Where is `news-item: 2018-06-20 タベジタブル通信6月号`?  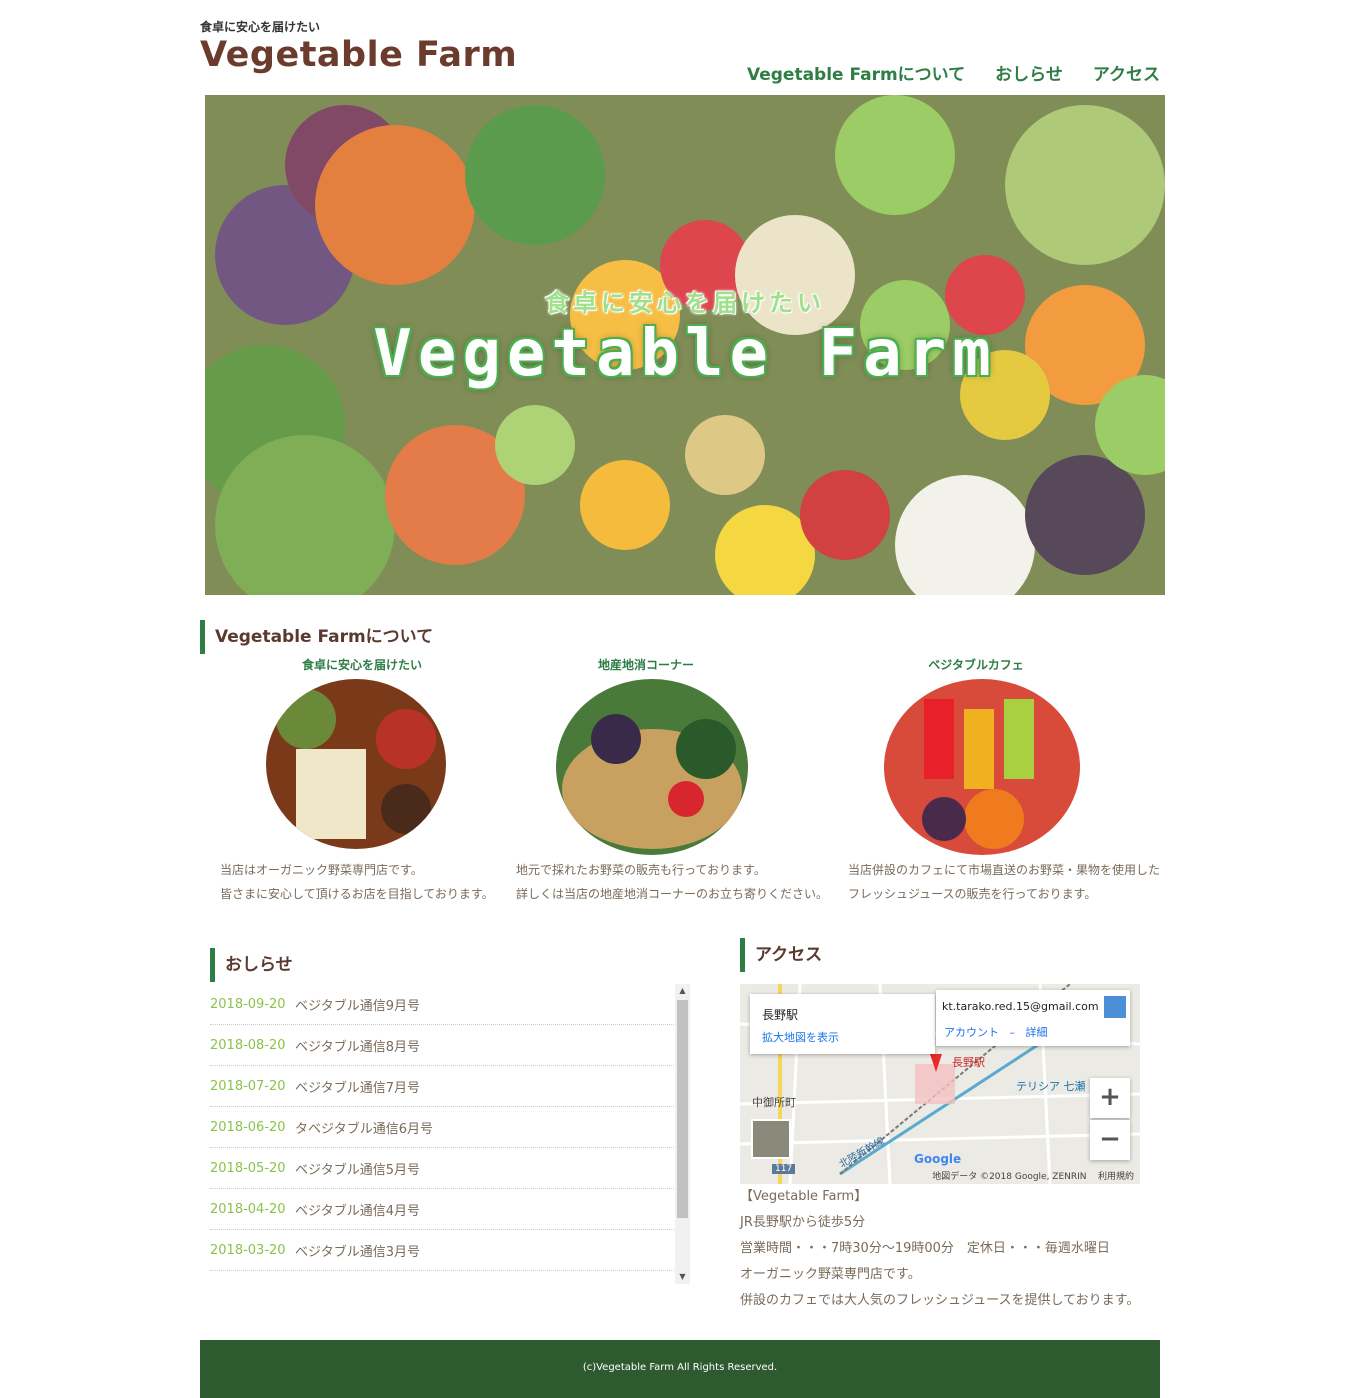 news-item: 2018-06-20 タベジタブル通信6月号 is located at coordinates (442, 1127).